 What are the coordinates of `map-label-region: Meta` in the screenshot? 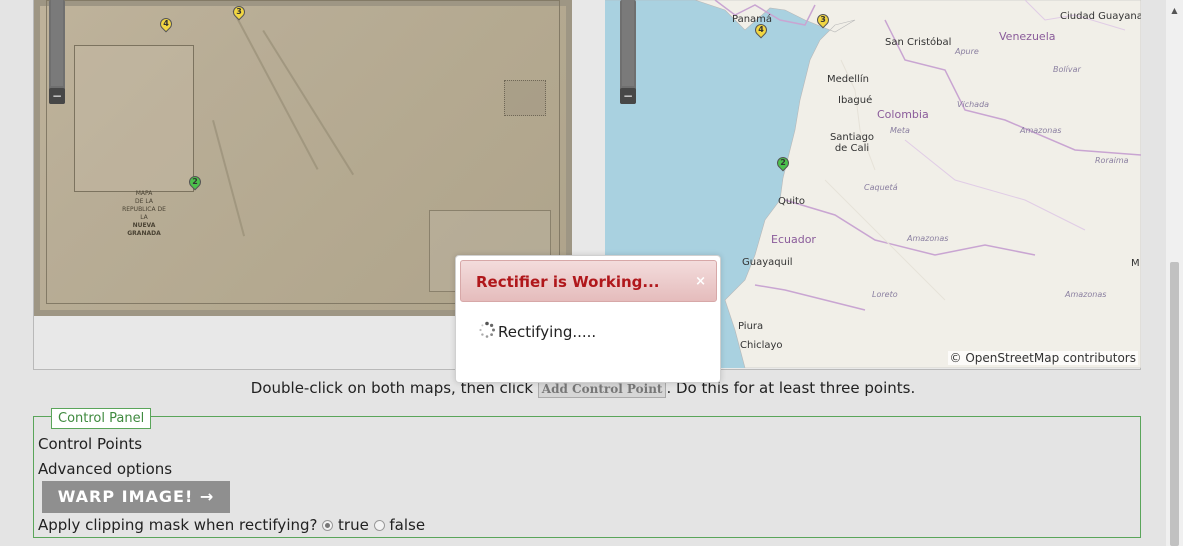 It's located at (900, 130).